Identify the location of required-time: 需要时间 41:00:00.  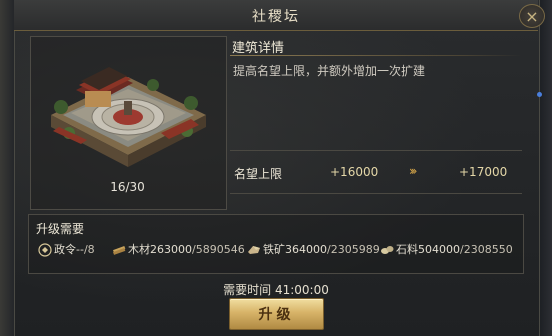
(276, 290).